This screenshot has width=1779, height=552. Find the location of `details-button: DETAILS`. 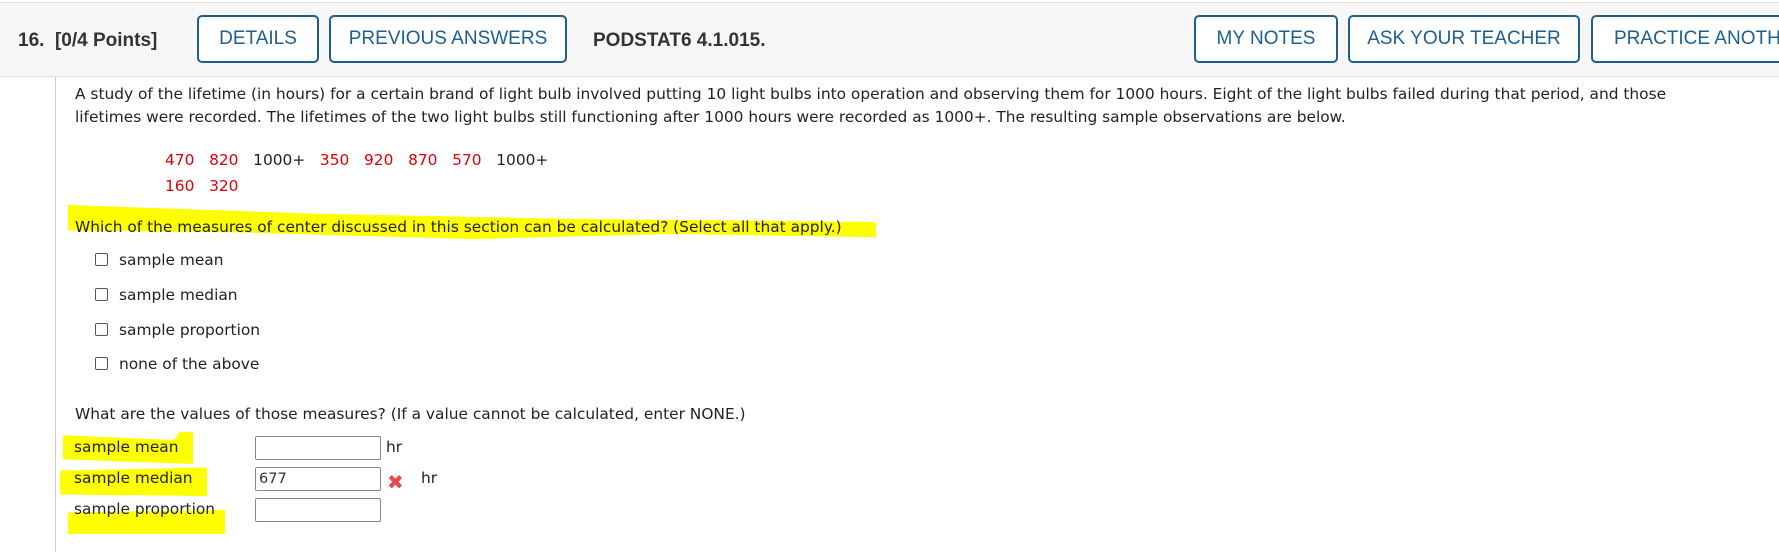

details-button: DETAILS is located at coordinates (258, 39).